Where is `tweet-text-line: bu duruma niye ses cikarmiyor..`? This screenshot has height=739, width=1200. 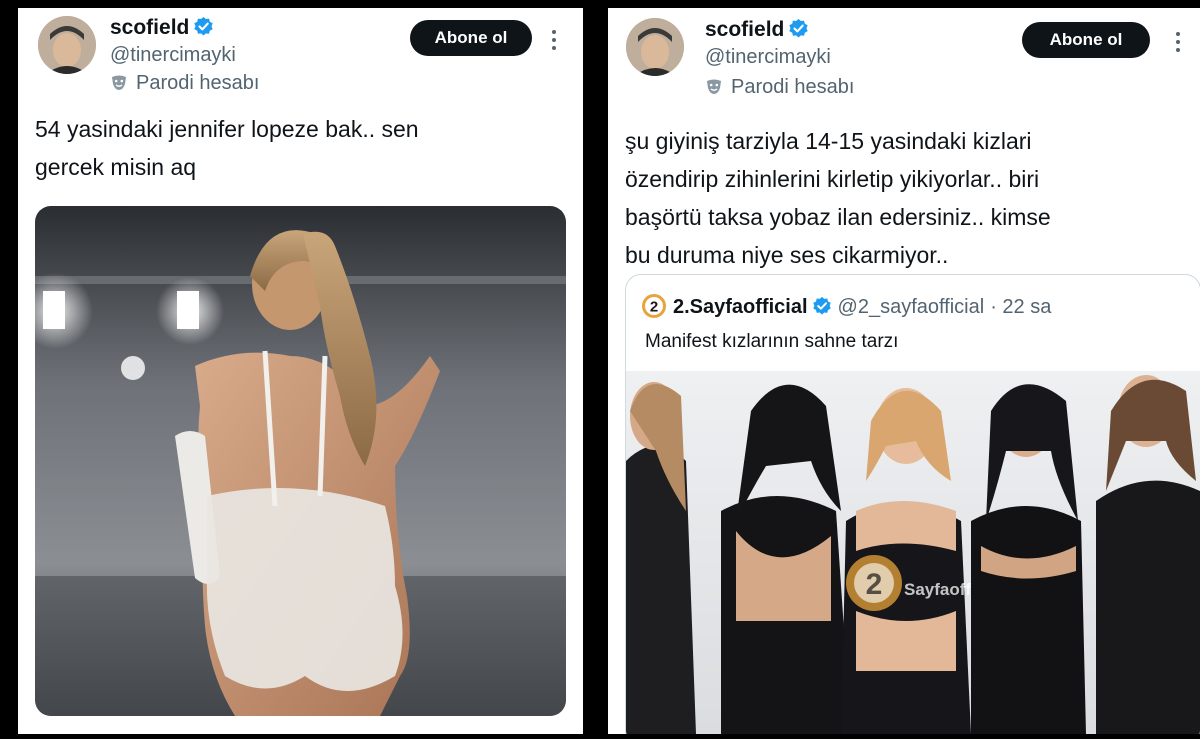
tweet-text-line: bu duruma niye ses cikarmiyor.. is located at coordinates (787, 255).